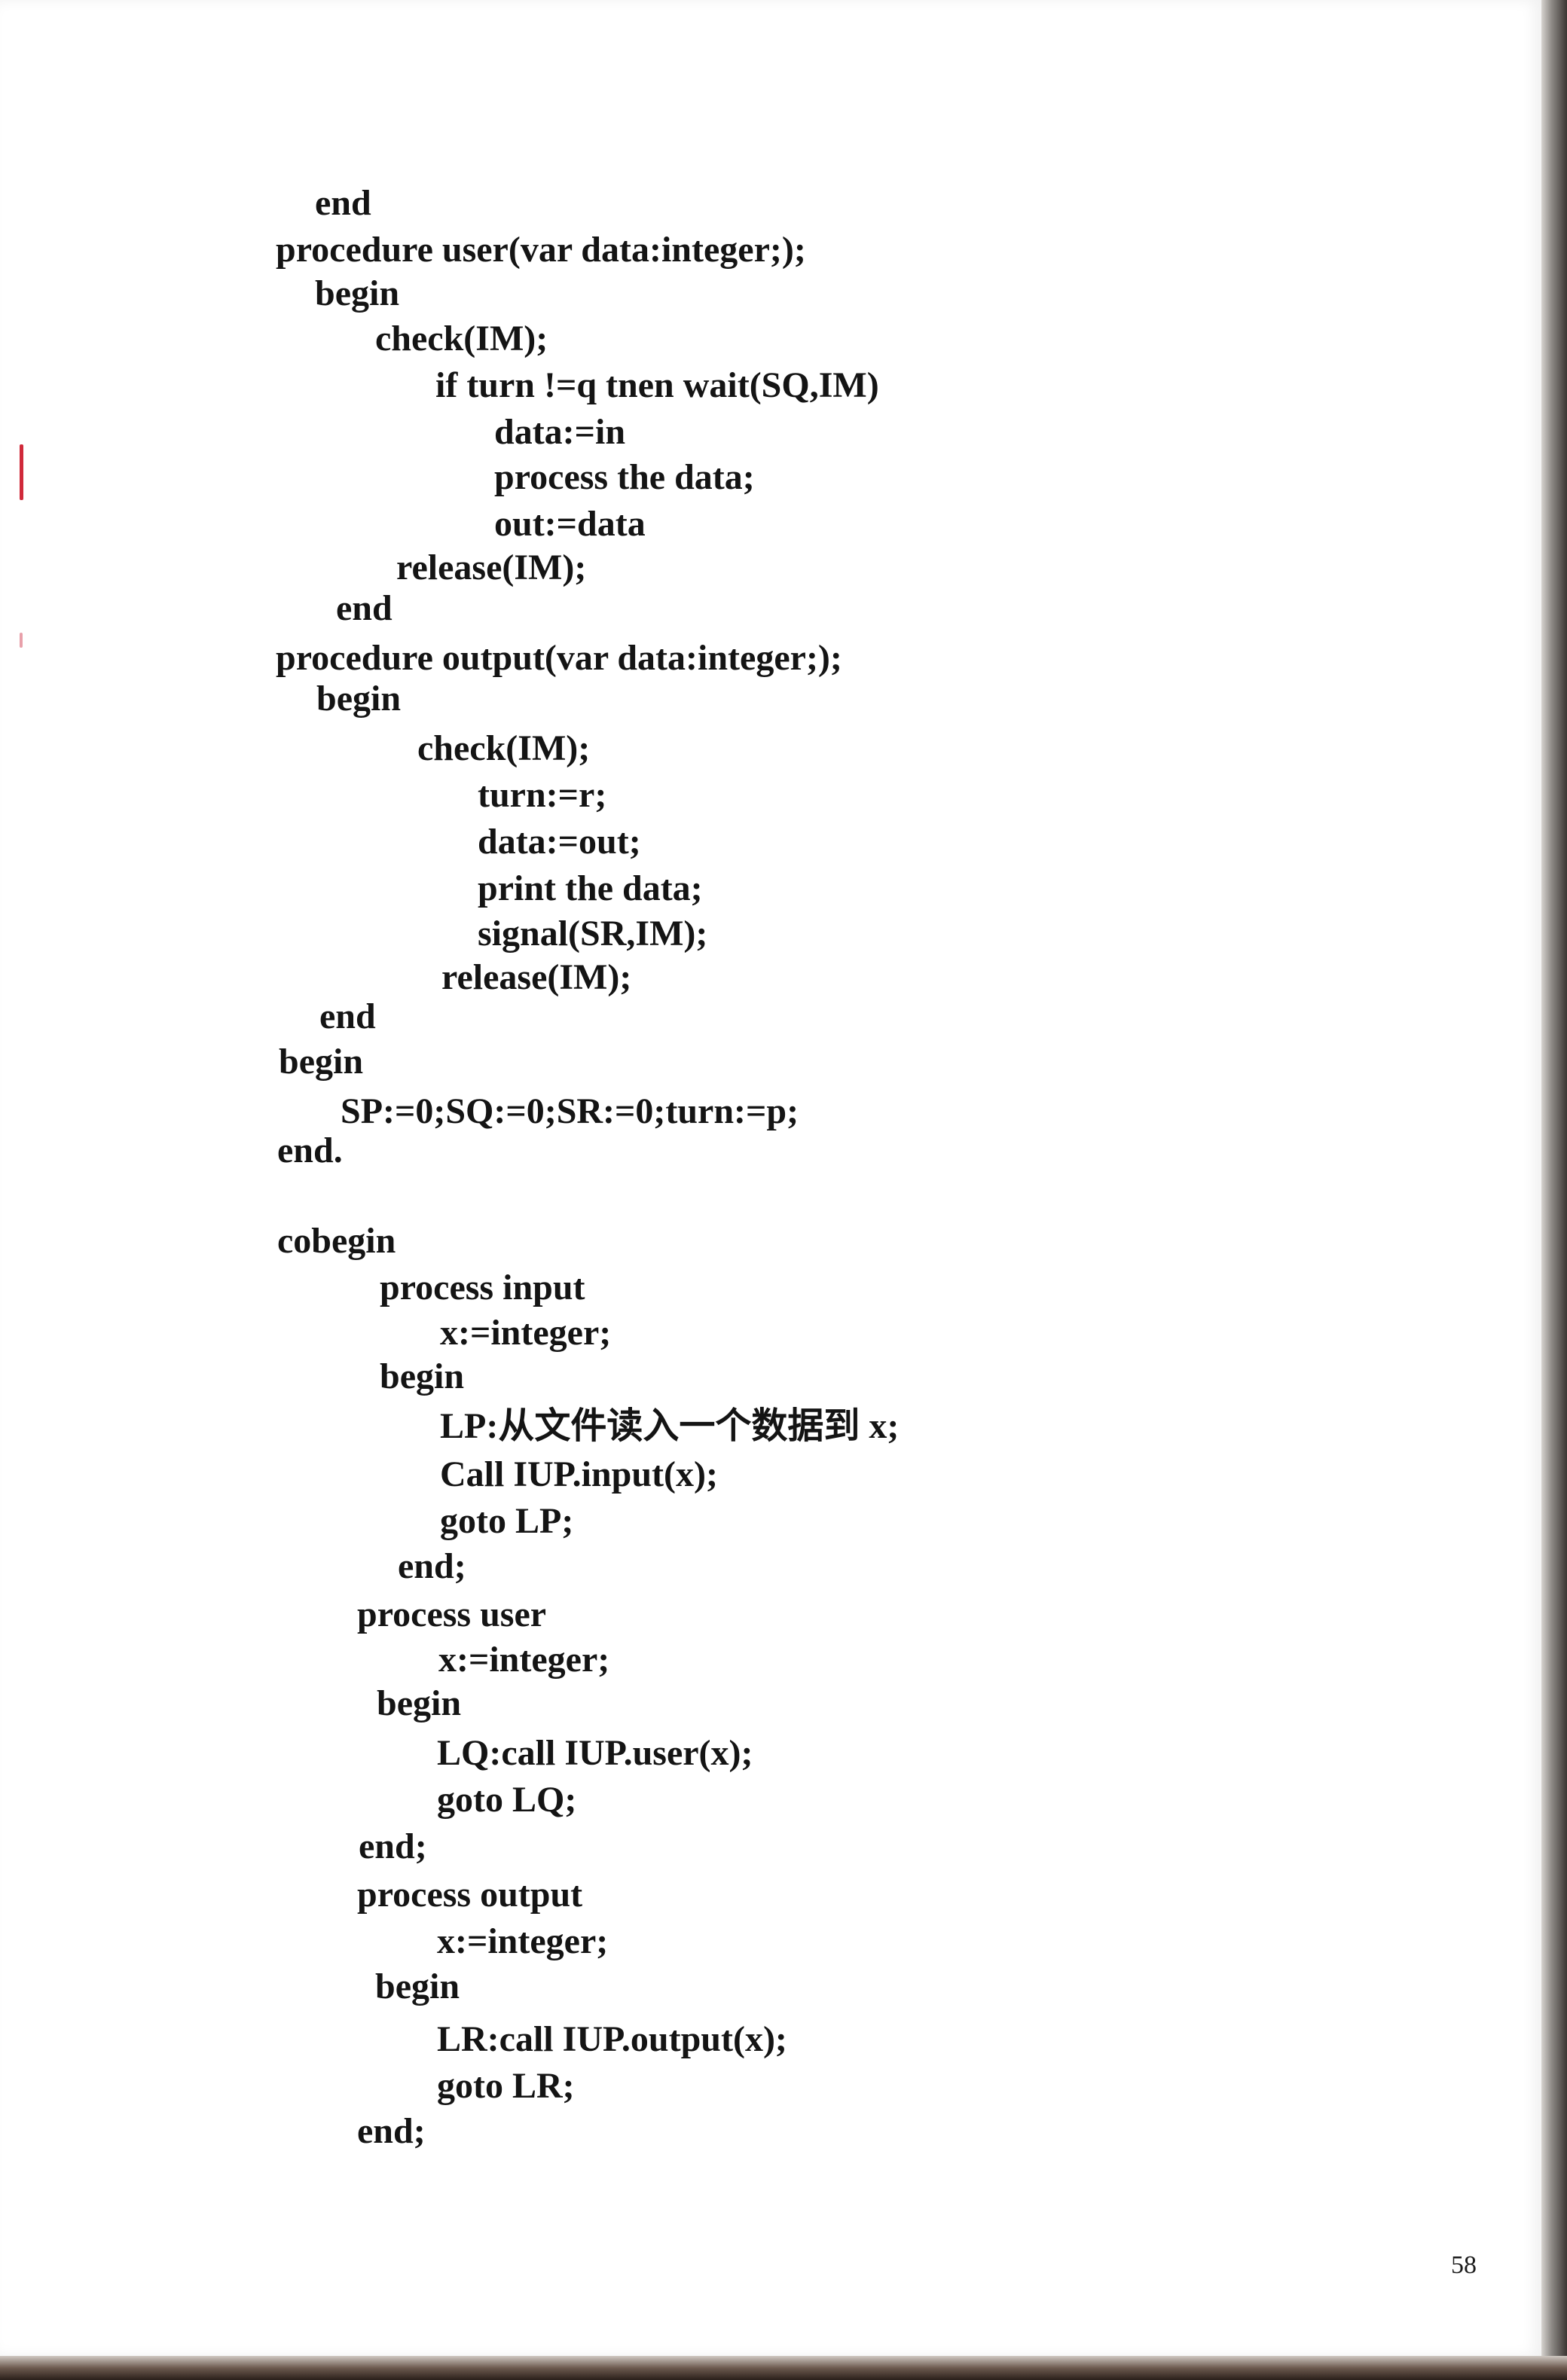  Describe the element at coordinates (657, 385) in the screenshot. I see `code-line: if turn !=q tnen wait(SQ,IM)` at that location.